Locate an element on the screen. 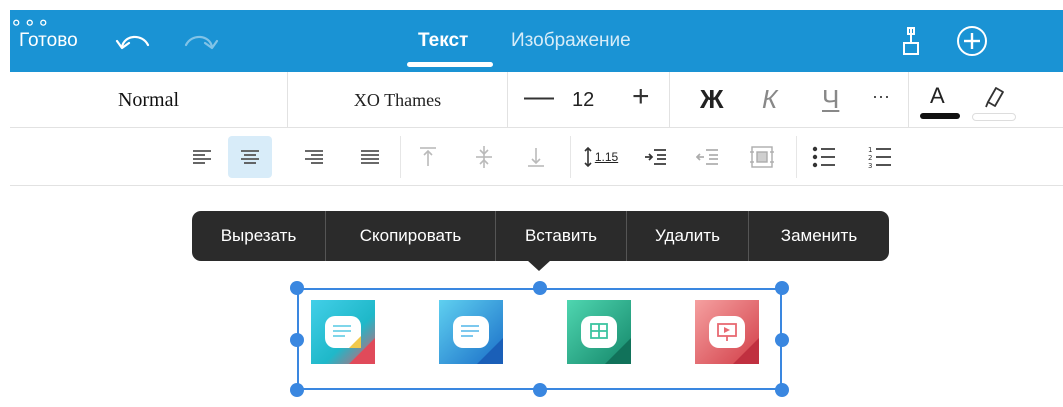 The height and width of the screenshot is (407, 1063). active-tab-indicator is located at coordinates (450, 64).